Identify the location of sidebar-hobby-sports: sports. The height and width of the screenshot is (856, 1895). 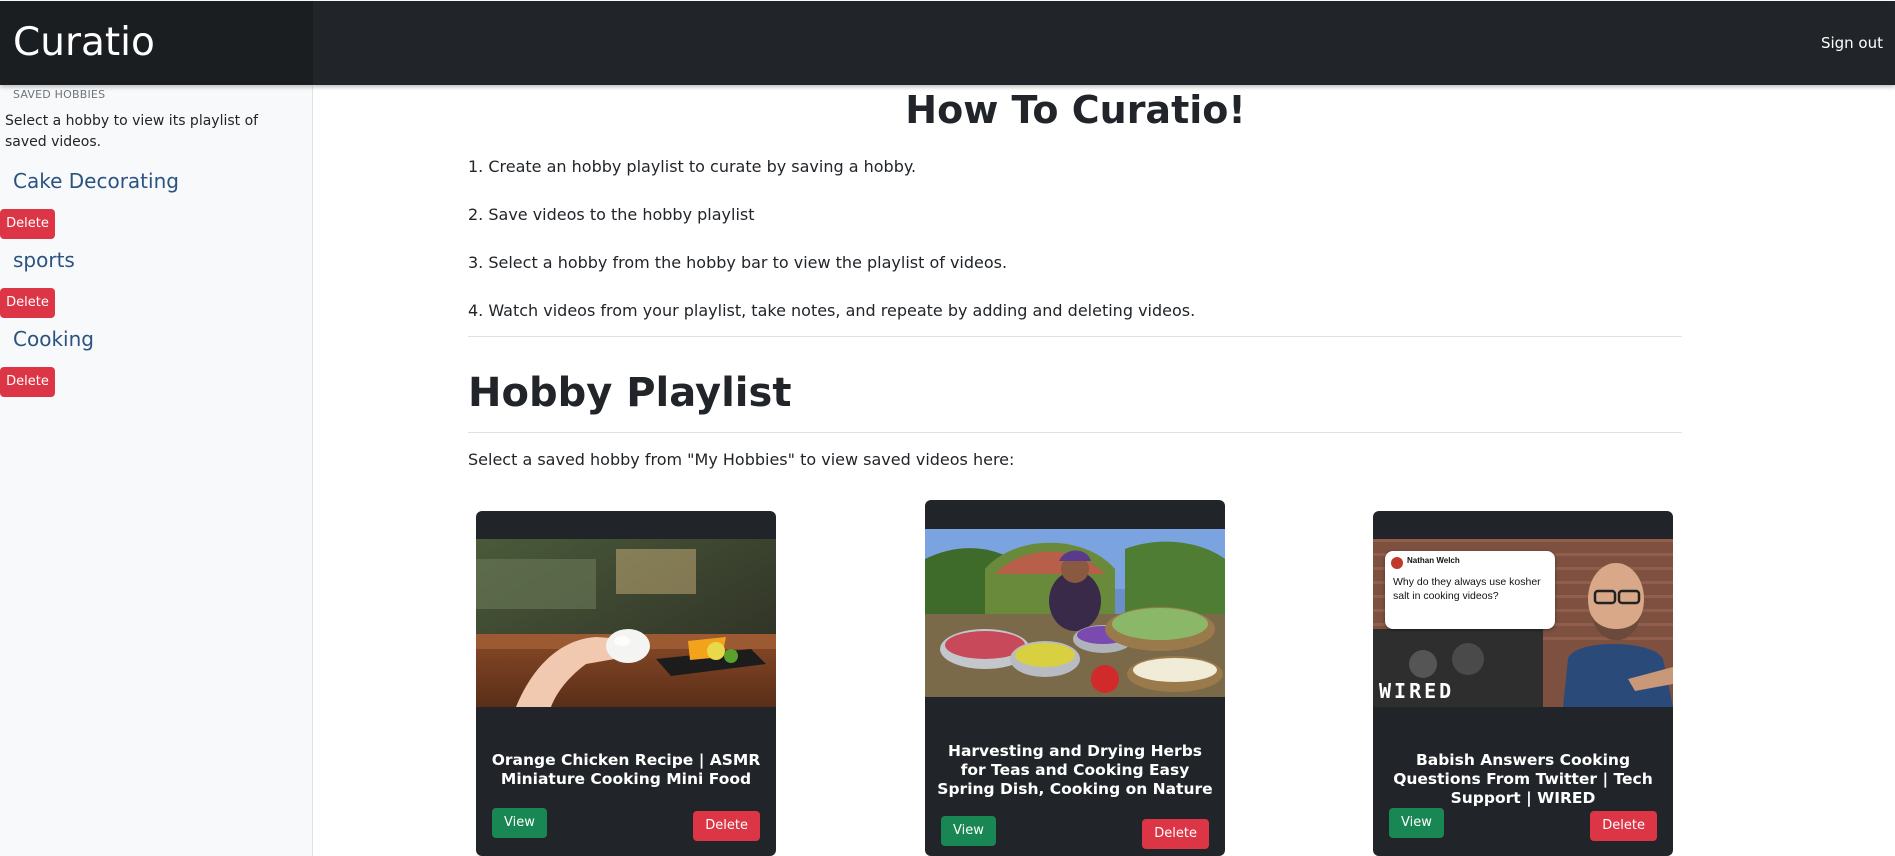
(44, 260).